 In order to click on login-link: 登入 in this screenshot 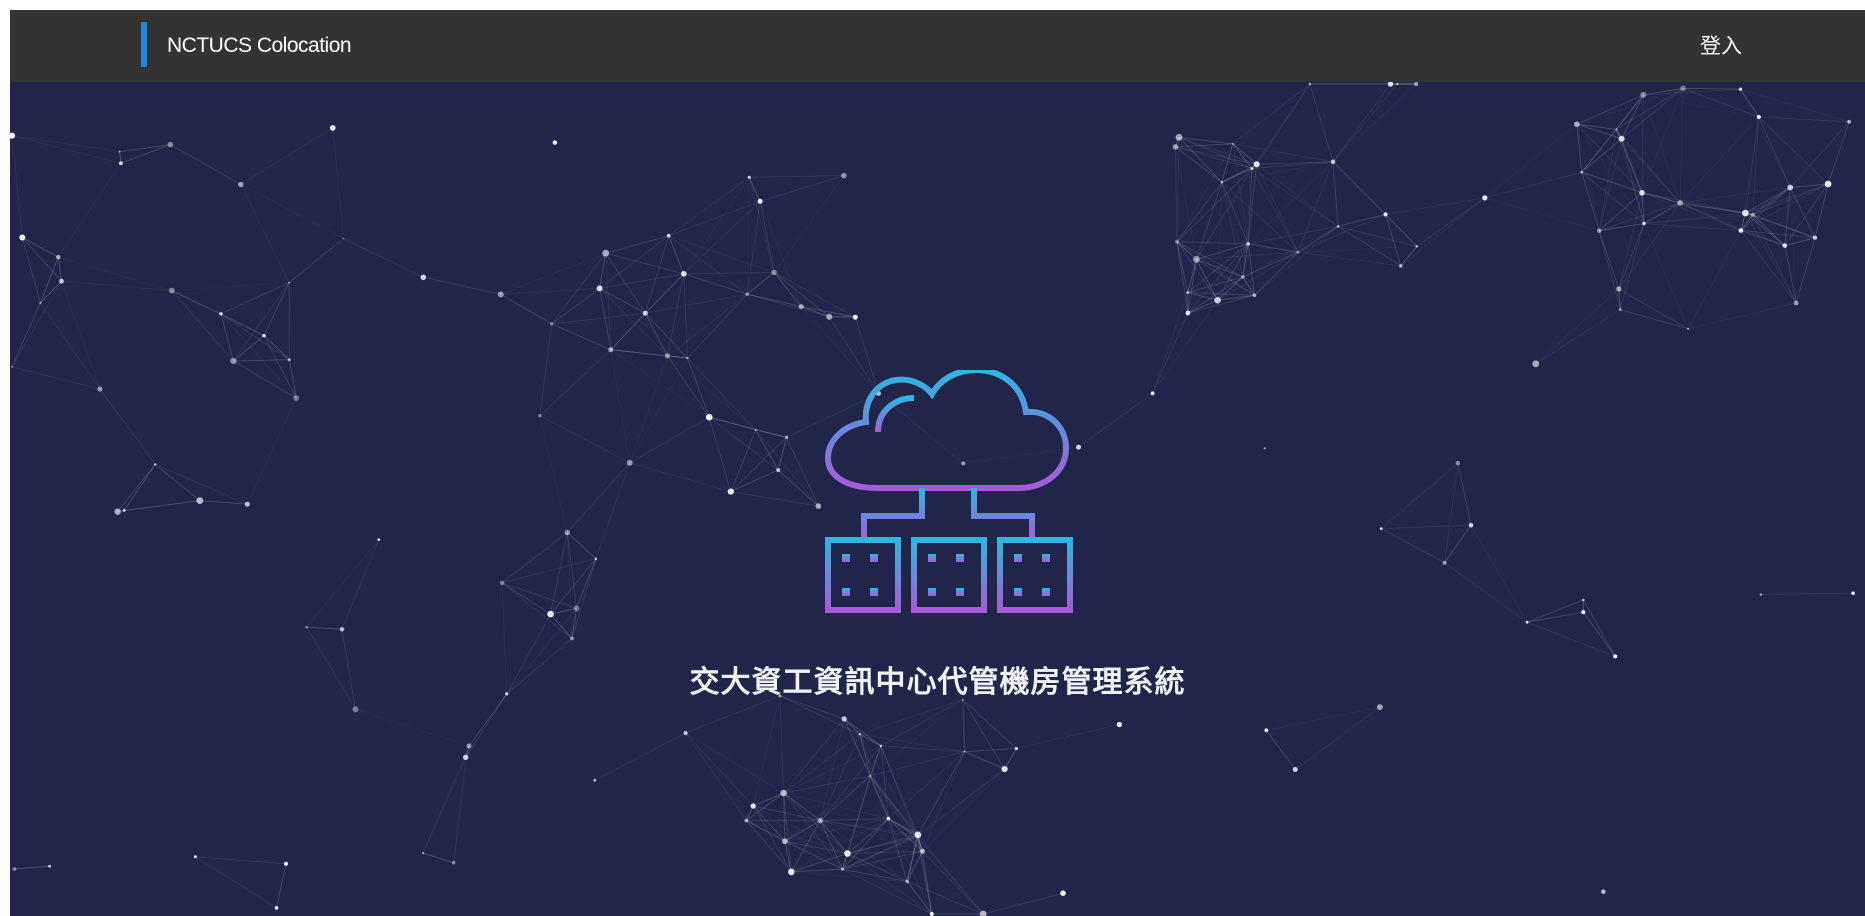, I will do `click(1721, 46)`.